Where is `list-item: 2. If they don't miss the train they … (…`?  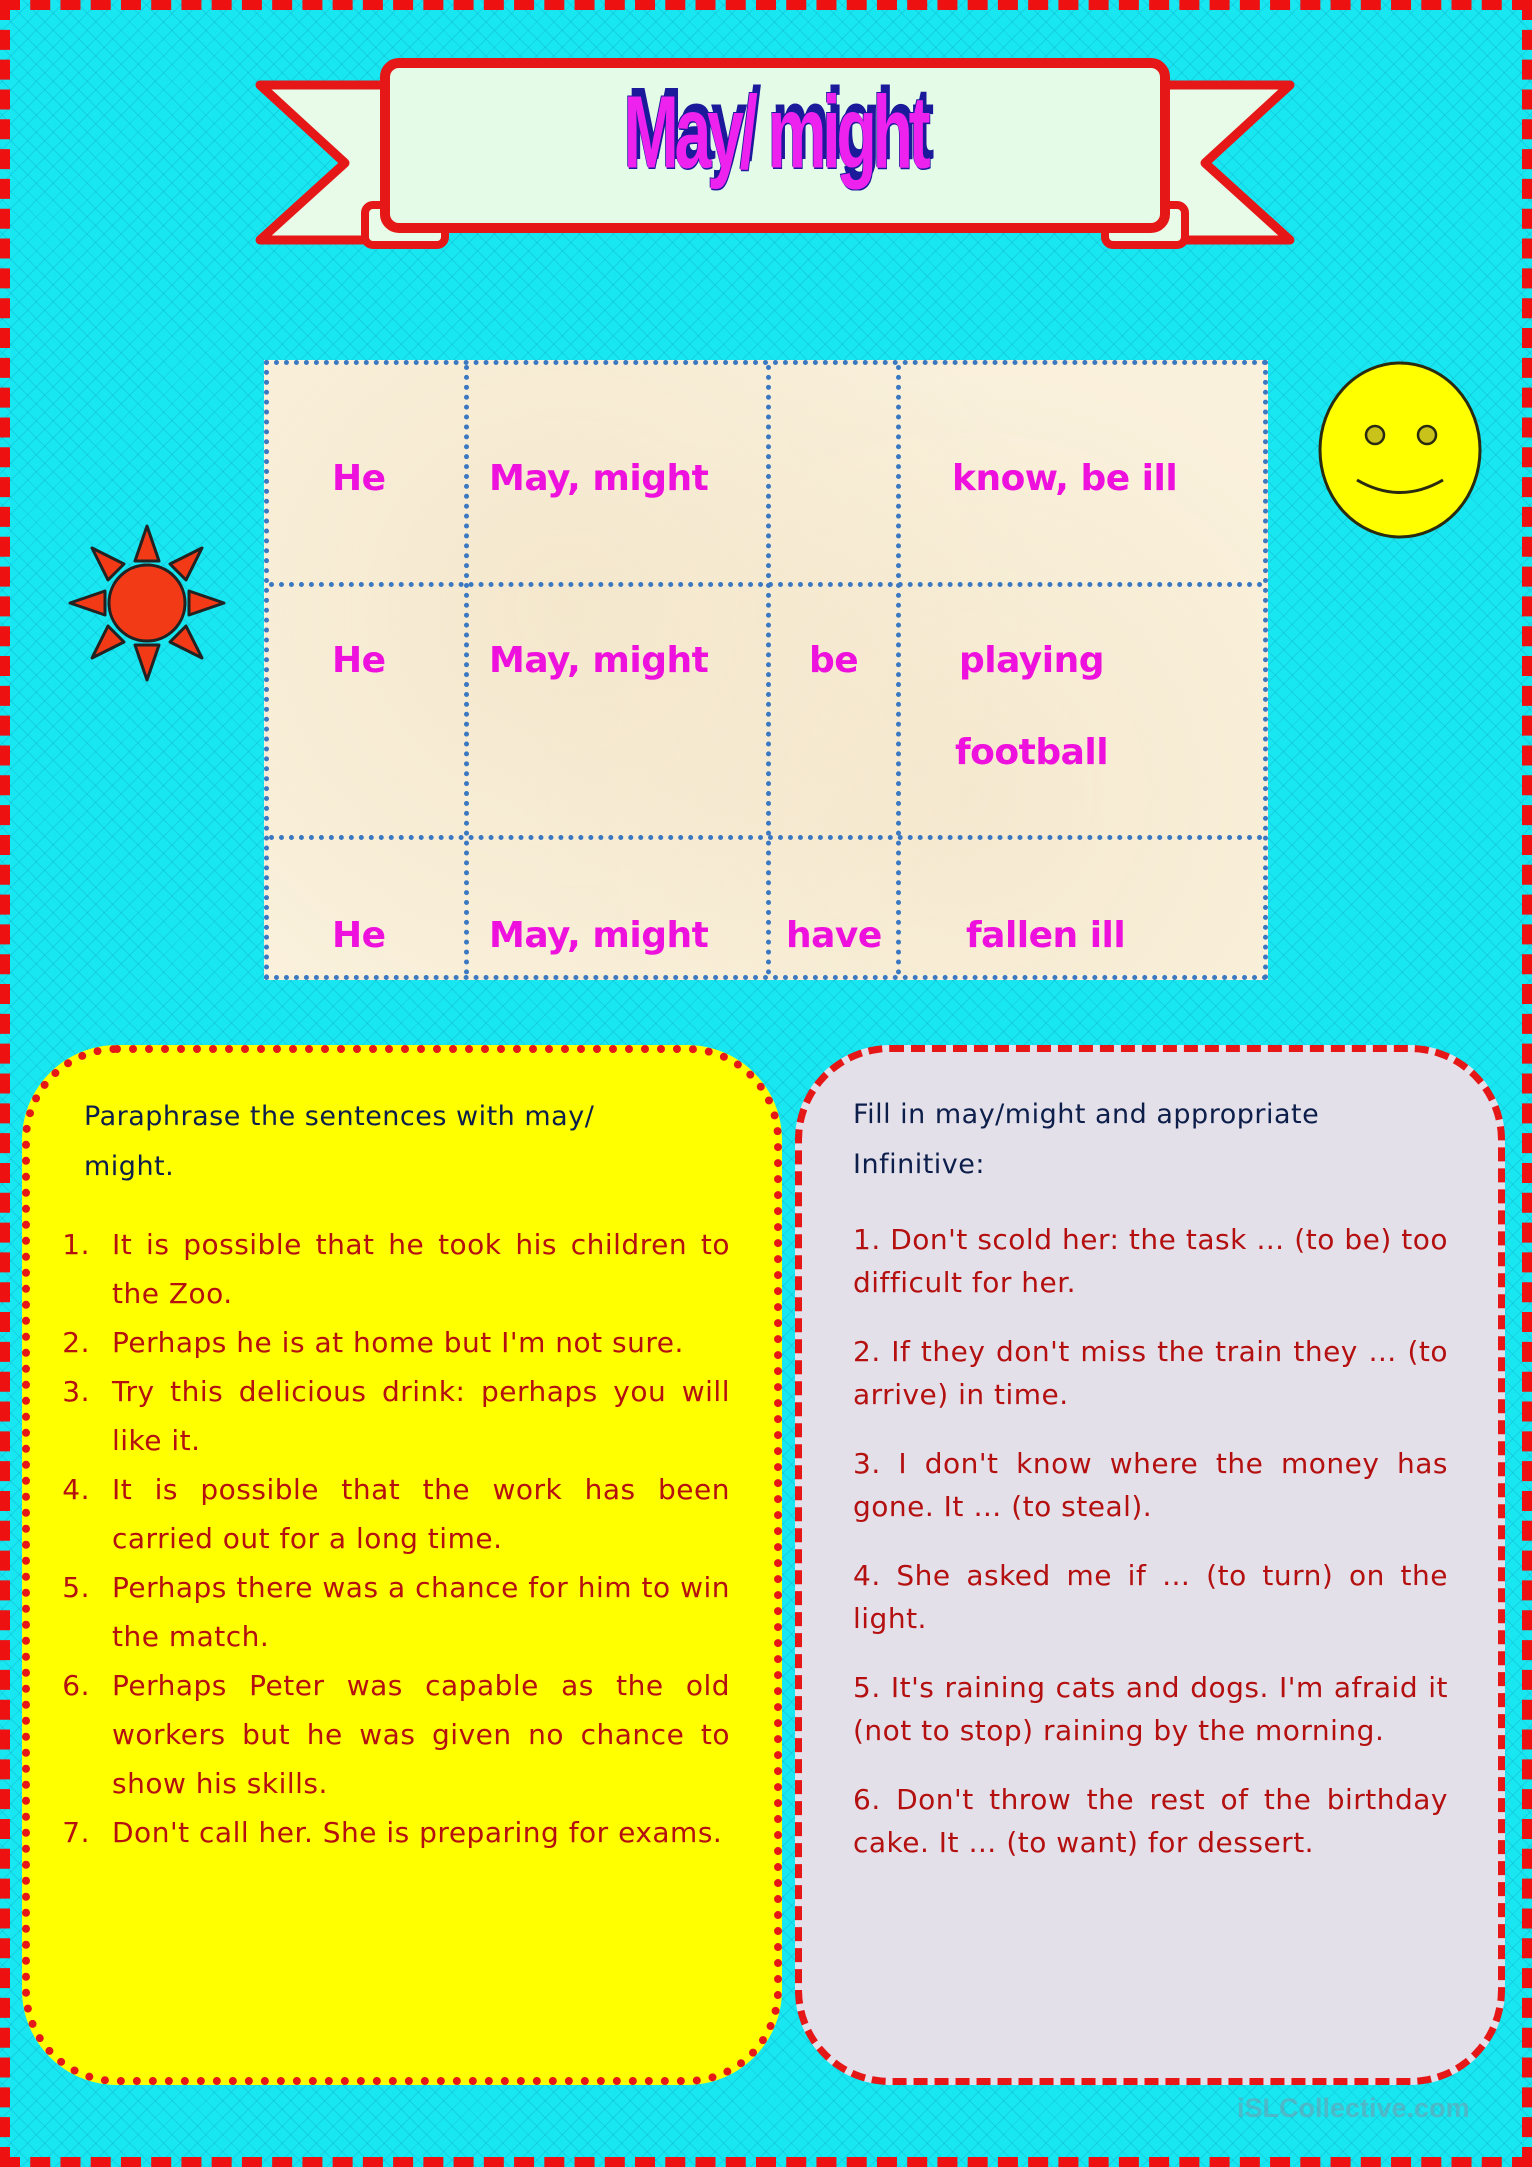 list-item: 2. If they don't miss the train they … (… is located at coordinates (1150, 1373).